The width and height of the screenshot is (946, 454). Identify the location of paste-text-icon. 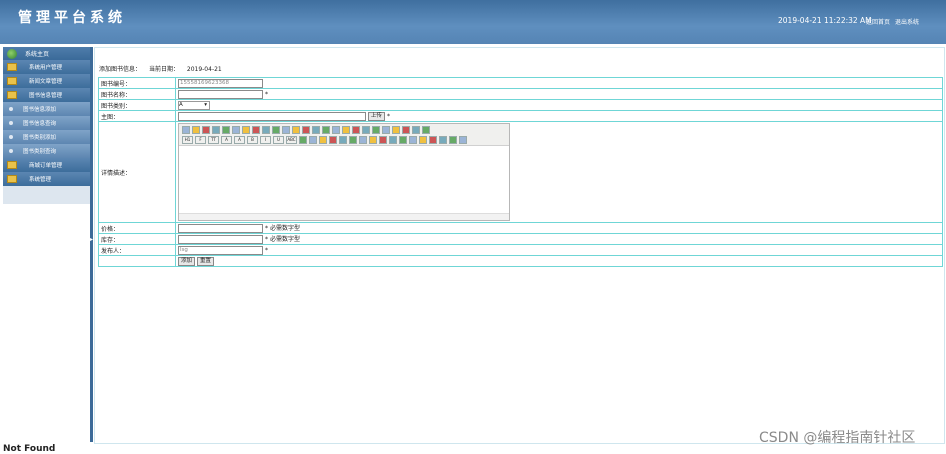
(286, 130).